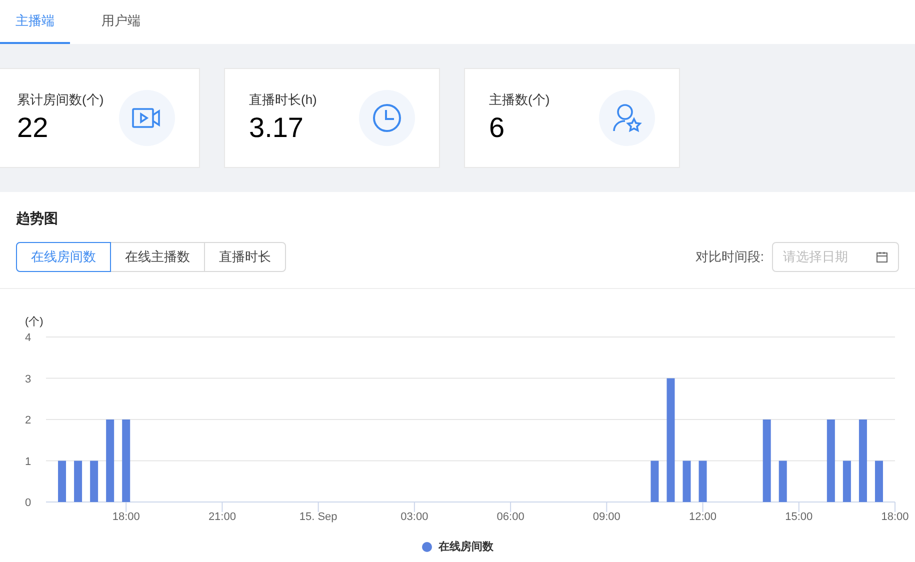 Image resolution: width=915 pixels, height=562 pixels. Describe the element at coordinates (222, 517) in the screenshot. I see `x-tick-label: 21:00` at that location.